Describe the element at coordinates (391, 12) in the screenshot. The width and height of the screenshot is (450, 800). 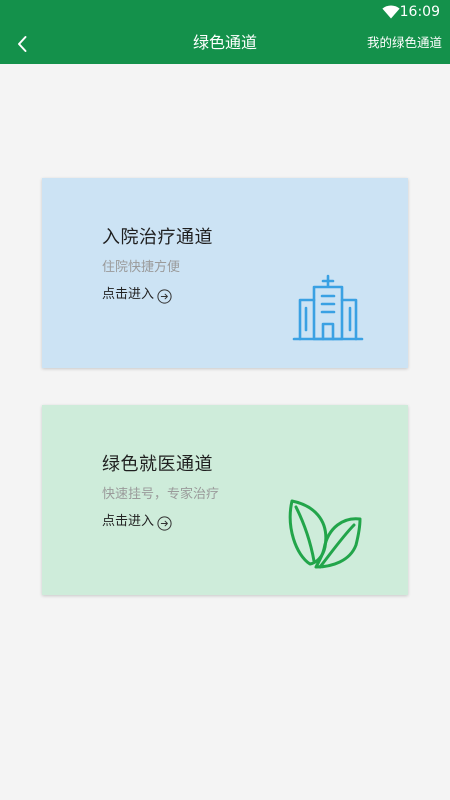
I see `wifi-icon` at that location.